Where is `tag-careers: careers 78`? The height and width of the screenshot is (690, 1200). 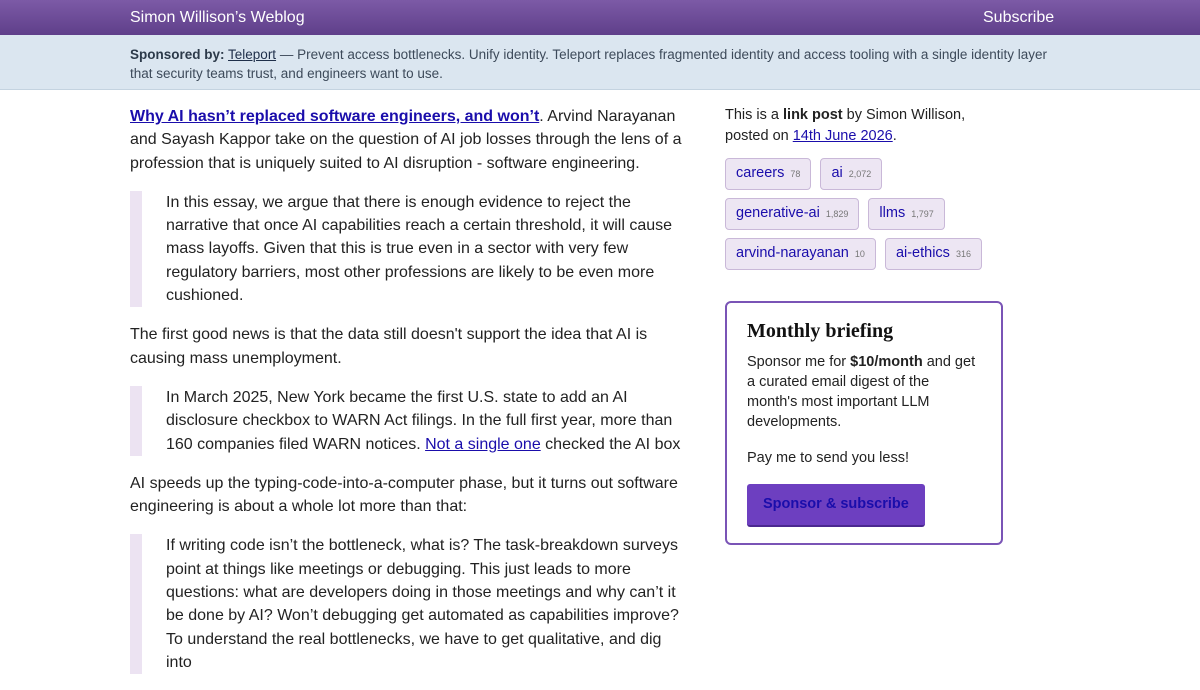
tag-careers: careers 78 is located at coordinates (768, 174).